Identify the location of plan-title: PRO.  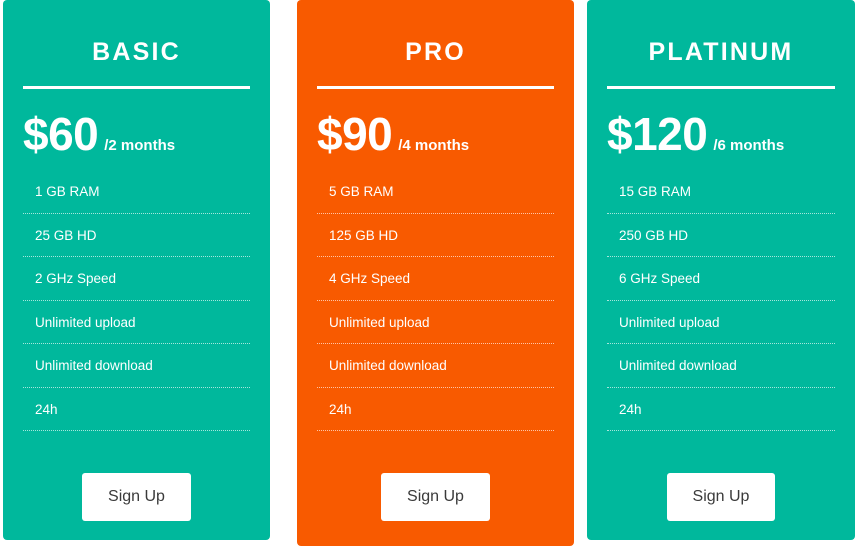
(435, 52).